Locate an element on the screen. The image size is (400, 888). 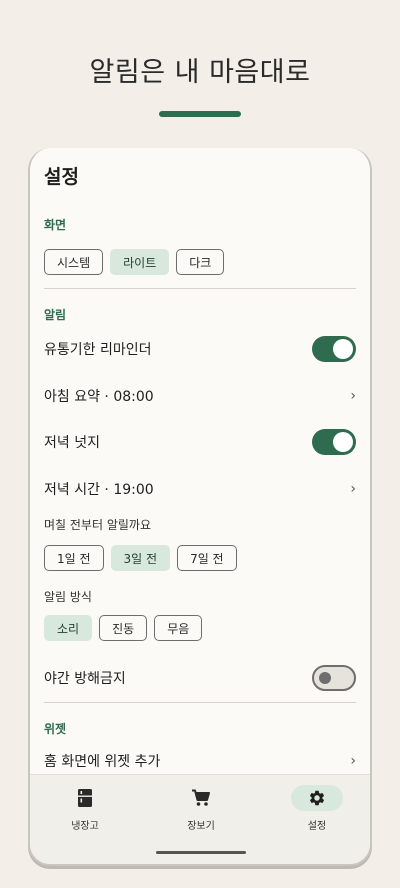
nav-item-cart: 장보기 is located at coordinates (201, 815).